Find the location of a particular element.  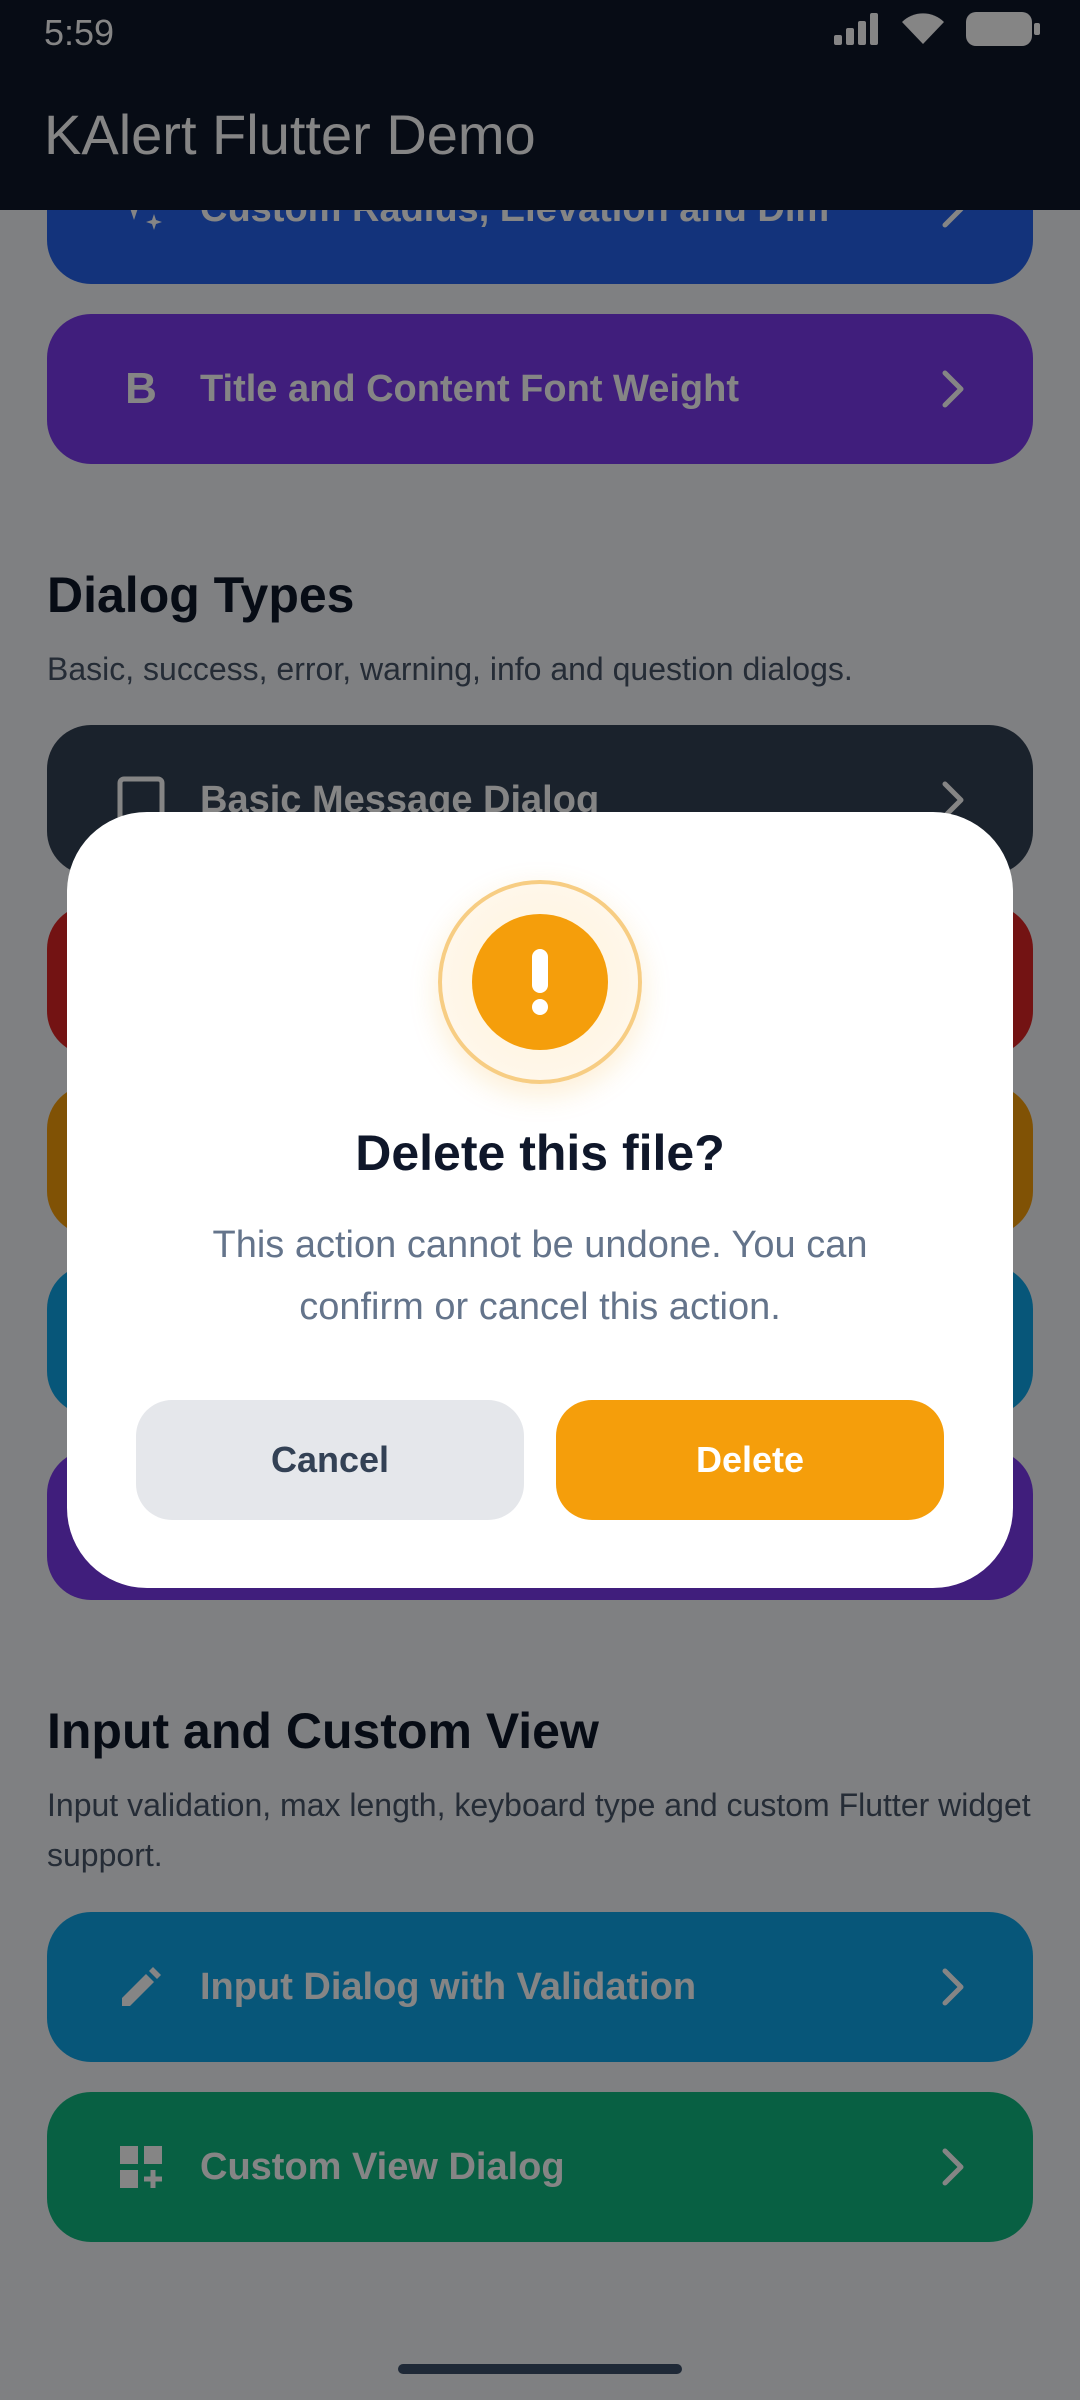

warning-icon-halo is located at coordinates (540, 982).